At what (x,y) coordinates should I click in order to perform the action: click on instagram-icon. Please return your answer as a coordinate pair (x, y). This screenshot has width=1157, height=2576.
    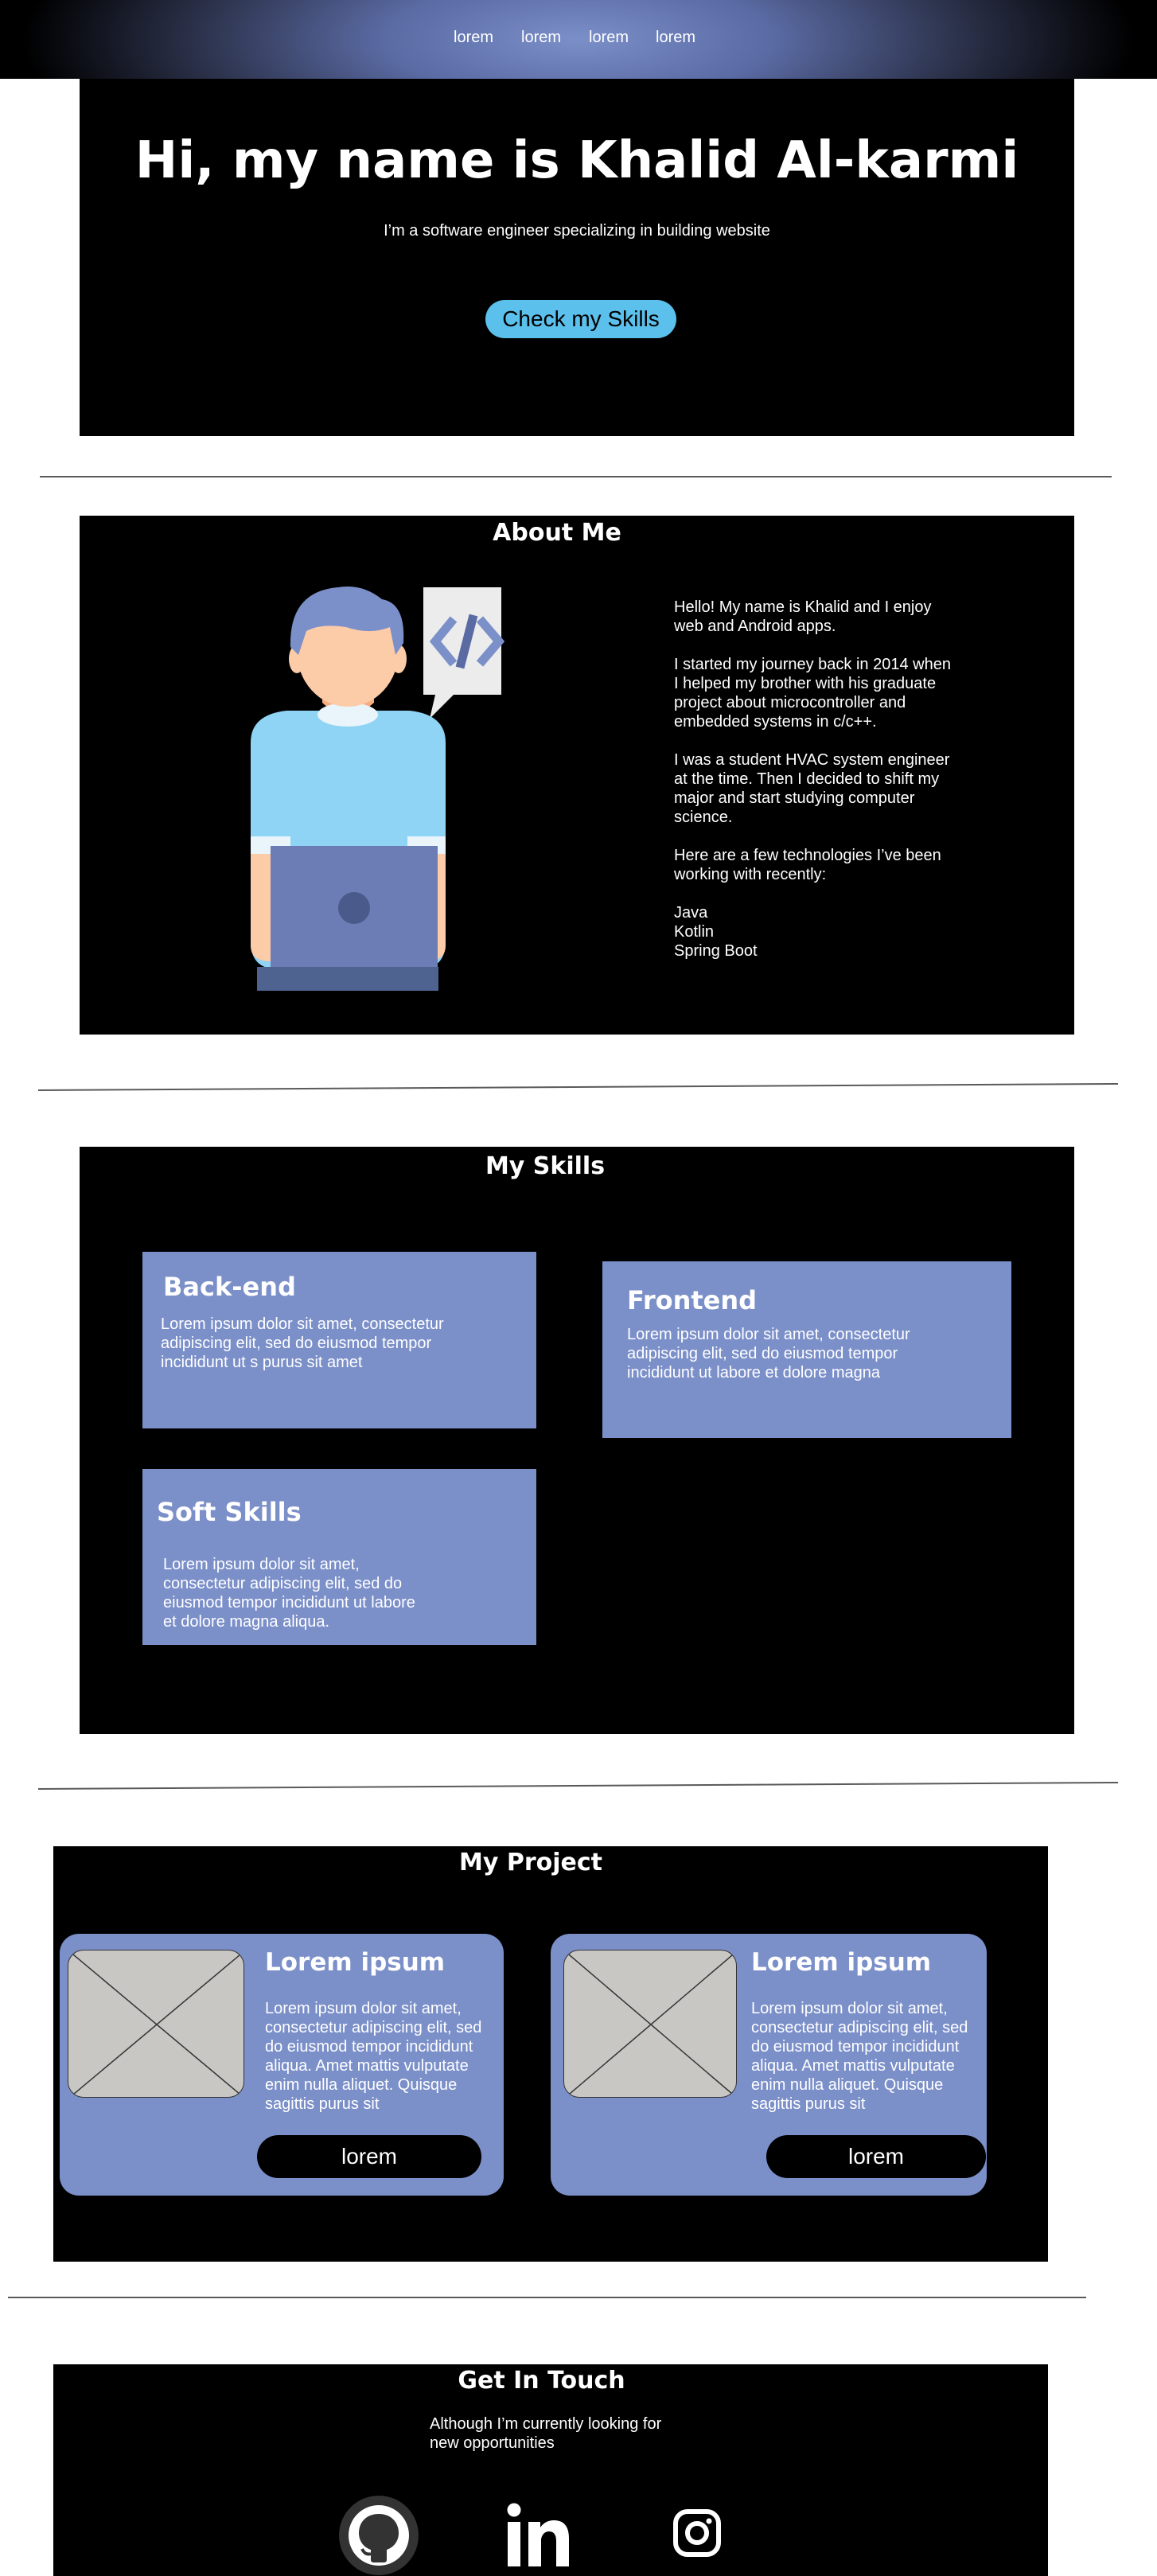
    Looking at the image, I should click on (697, 2533).